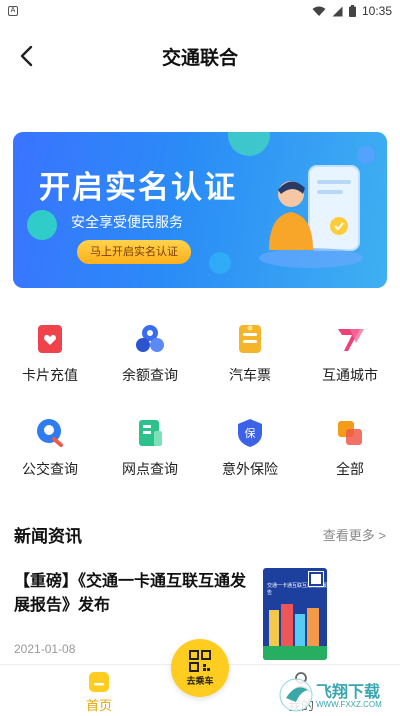 This screenshot has width=400, height=716. I want to click on insurance-icon: 保, so click(250, 433).